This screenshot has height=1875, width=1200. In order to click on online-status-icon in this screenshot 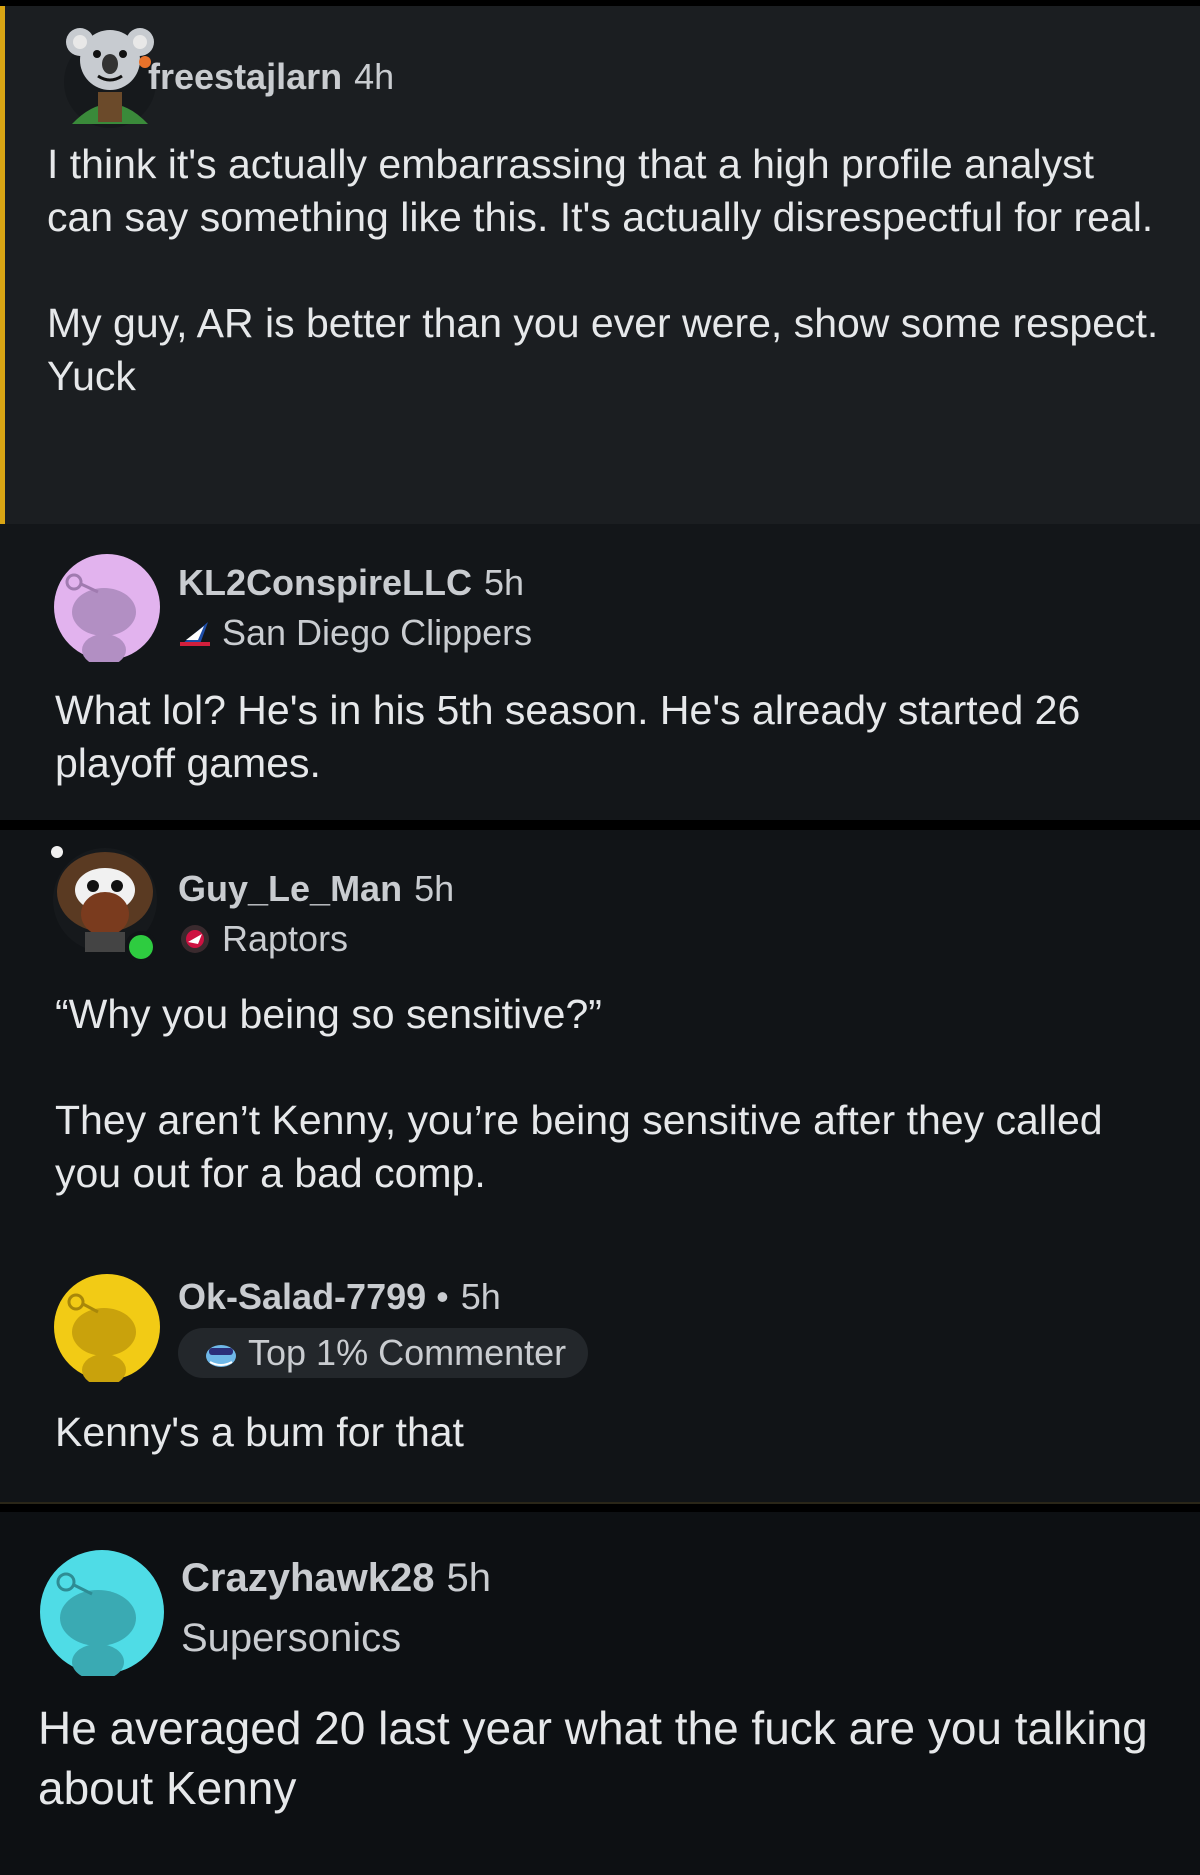, I will do `click(141, 947)`.